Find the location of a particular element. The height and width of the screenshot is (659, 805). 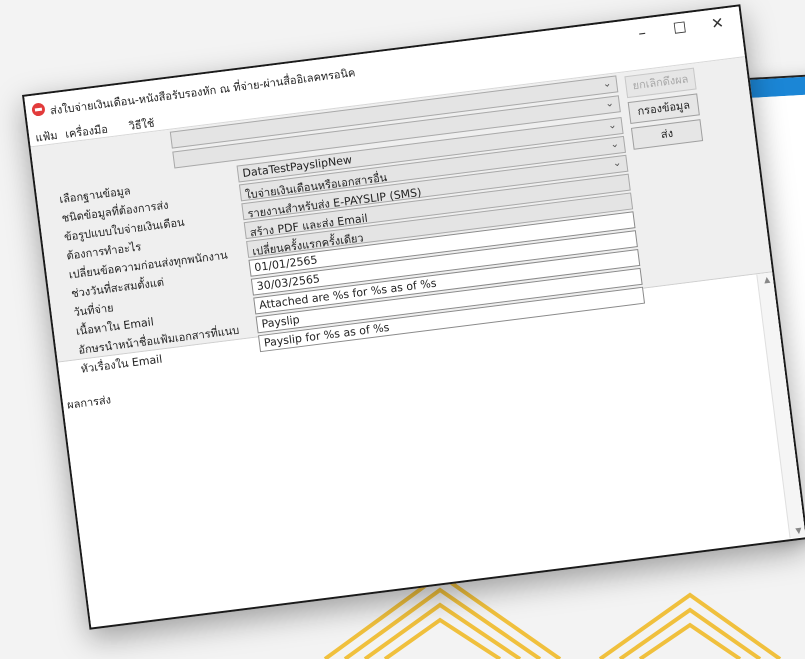

results-label: ผลการส่ง is located at coordinates (89, 402).